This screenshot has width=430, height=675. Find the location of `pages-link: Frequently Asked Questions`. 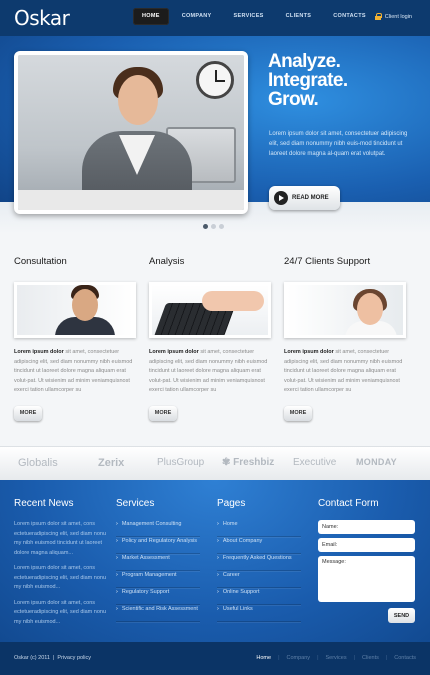

pages-link: Frequently Asked Questions is located at coordinates (259, 562).